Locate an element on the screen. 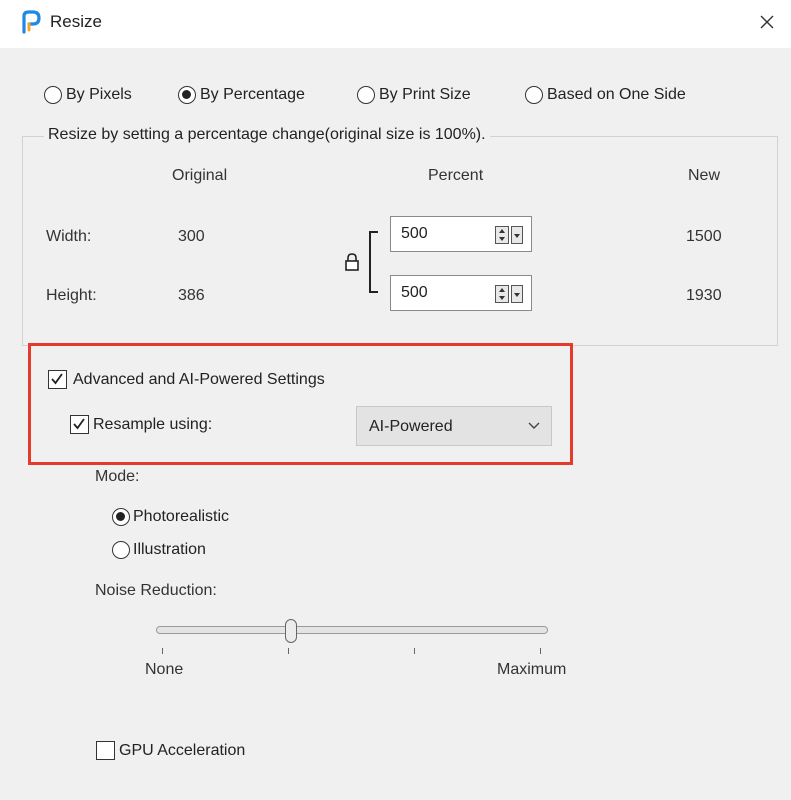  height-label: Height: is located at coordinates (71, 295).